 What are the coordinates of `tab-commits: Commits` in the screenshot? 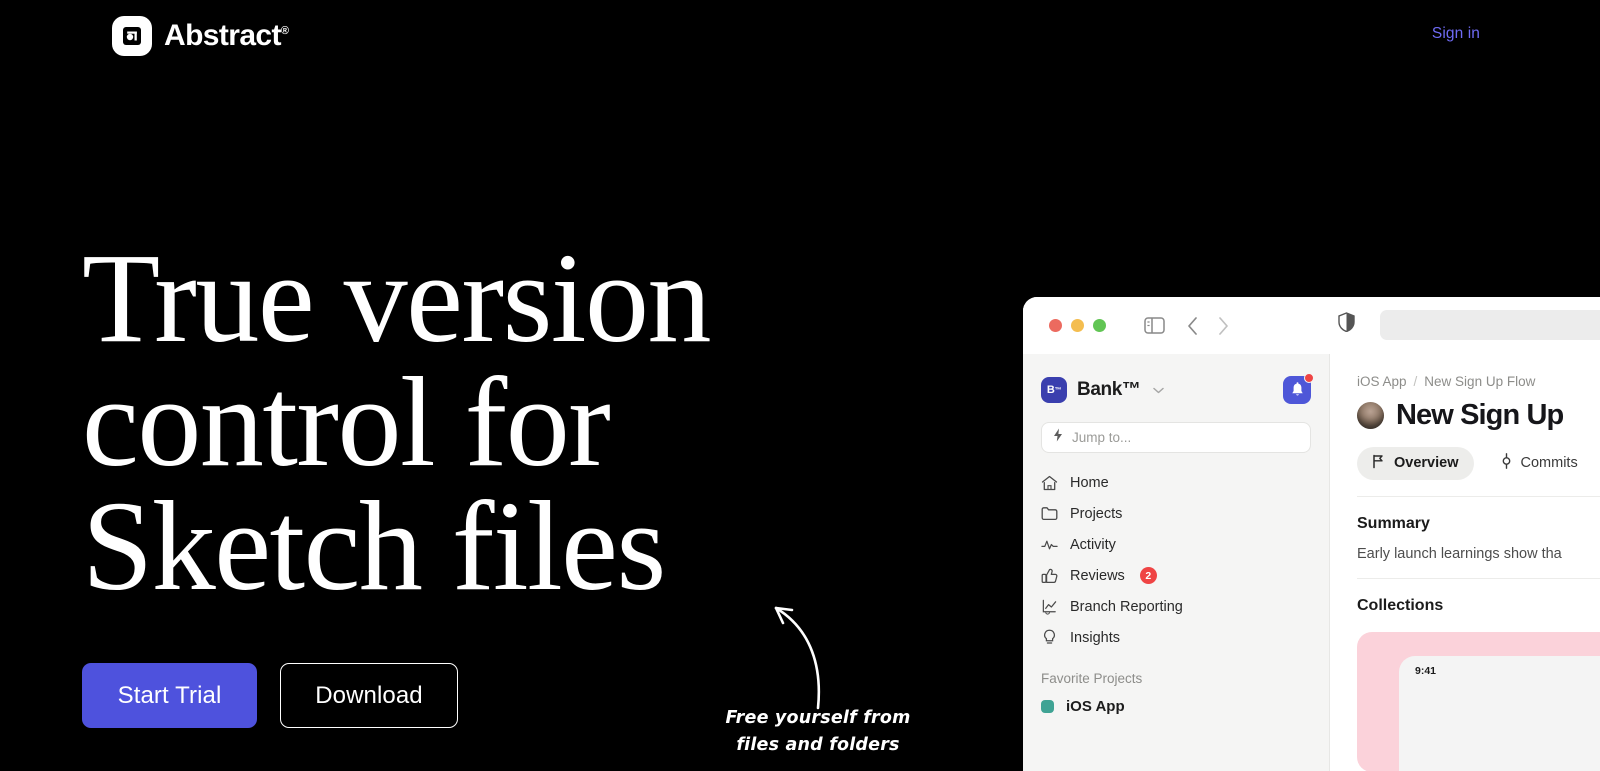 It's located at (1539, 463).